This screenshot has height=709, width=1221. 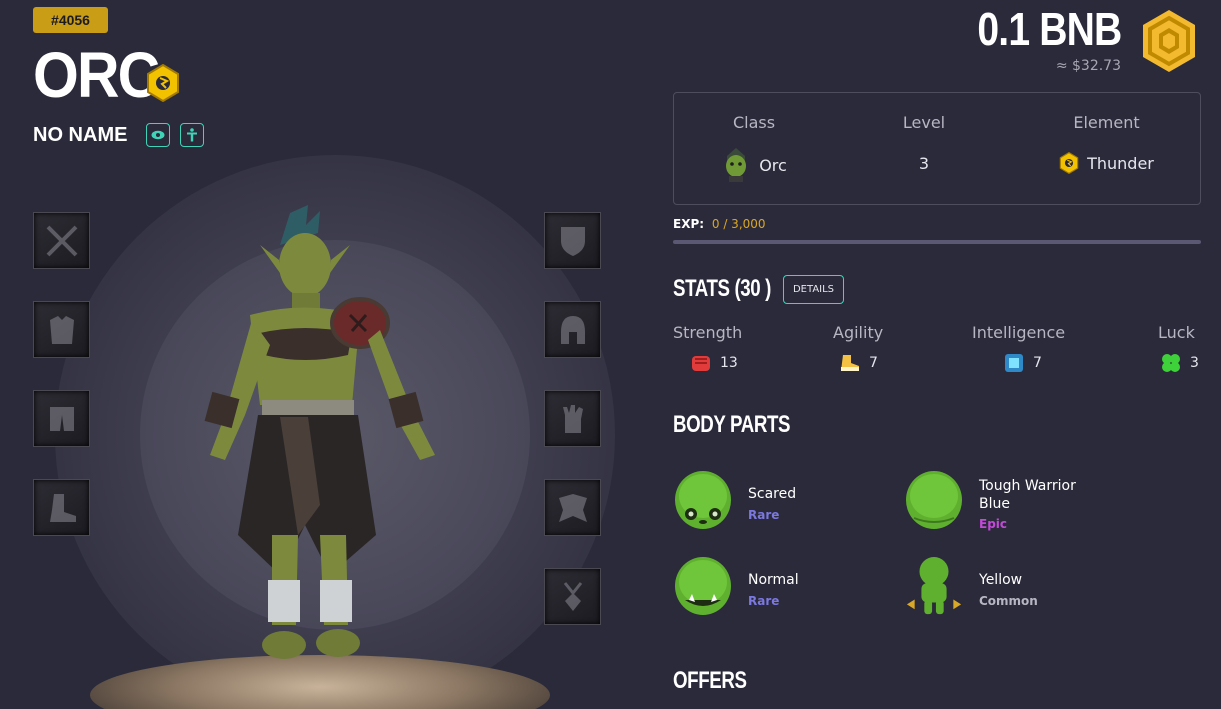 What do you see at coordinates (1001, 580) in the screenshot?
I see `body-part-name: Yellow` at bounding box center [1001, 580].